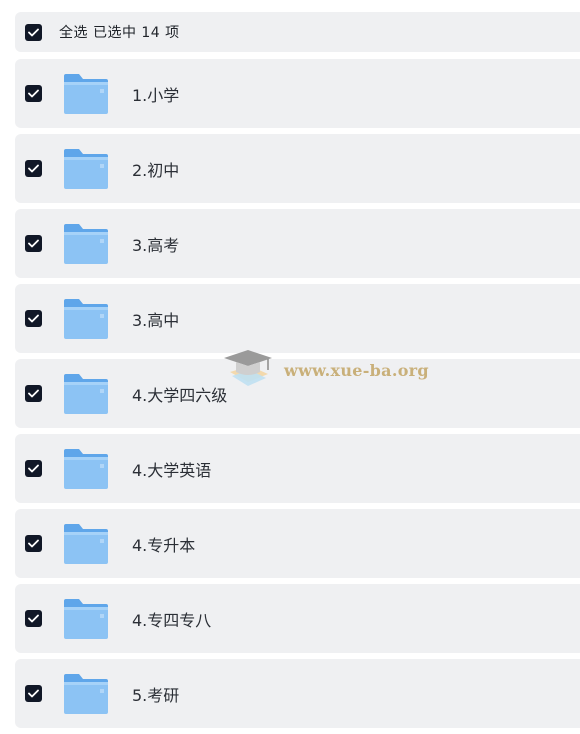  What do you see at coordinates (119, 33) in the screenshot?
I see `selection-count-label: 全选 已选中 14 项` at bounding box center [119, 33].